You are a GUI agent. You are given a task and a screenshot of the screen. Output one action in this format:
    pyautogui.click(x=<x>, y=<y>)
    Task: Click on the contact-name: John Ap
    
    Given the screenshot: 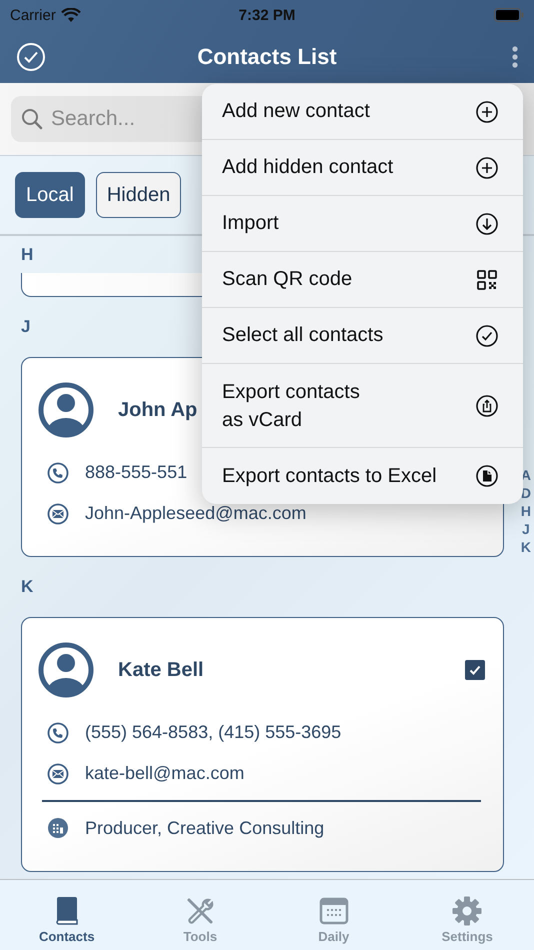 What is the action you would take?
    pyautogui.click(x=158, y=410)
    